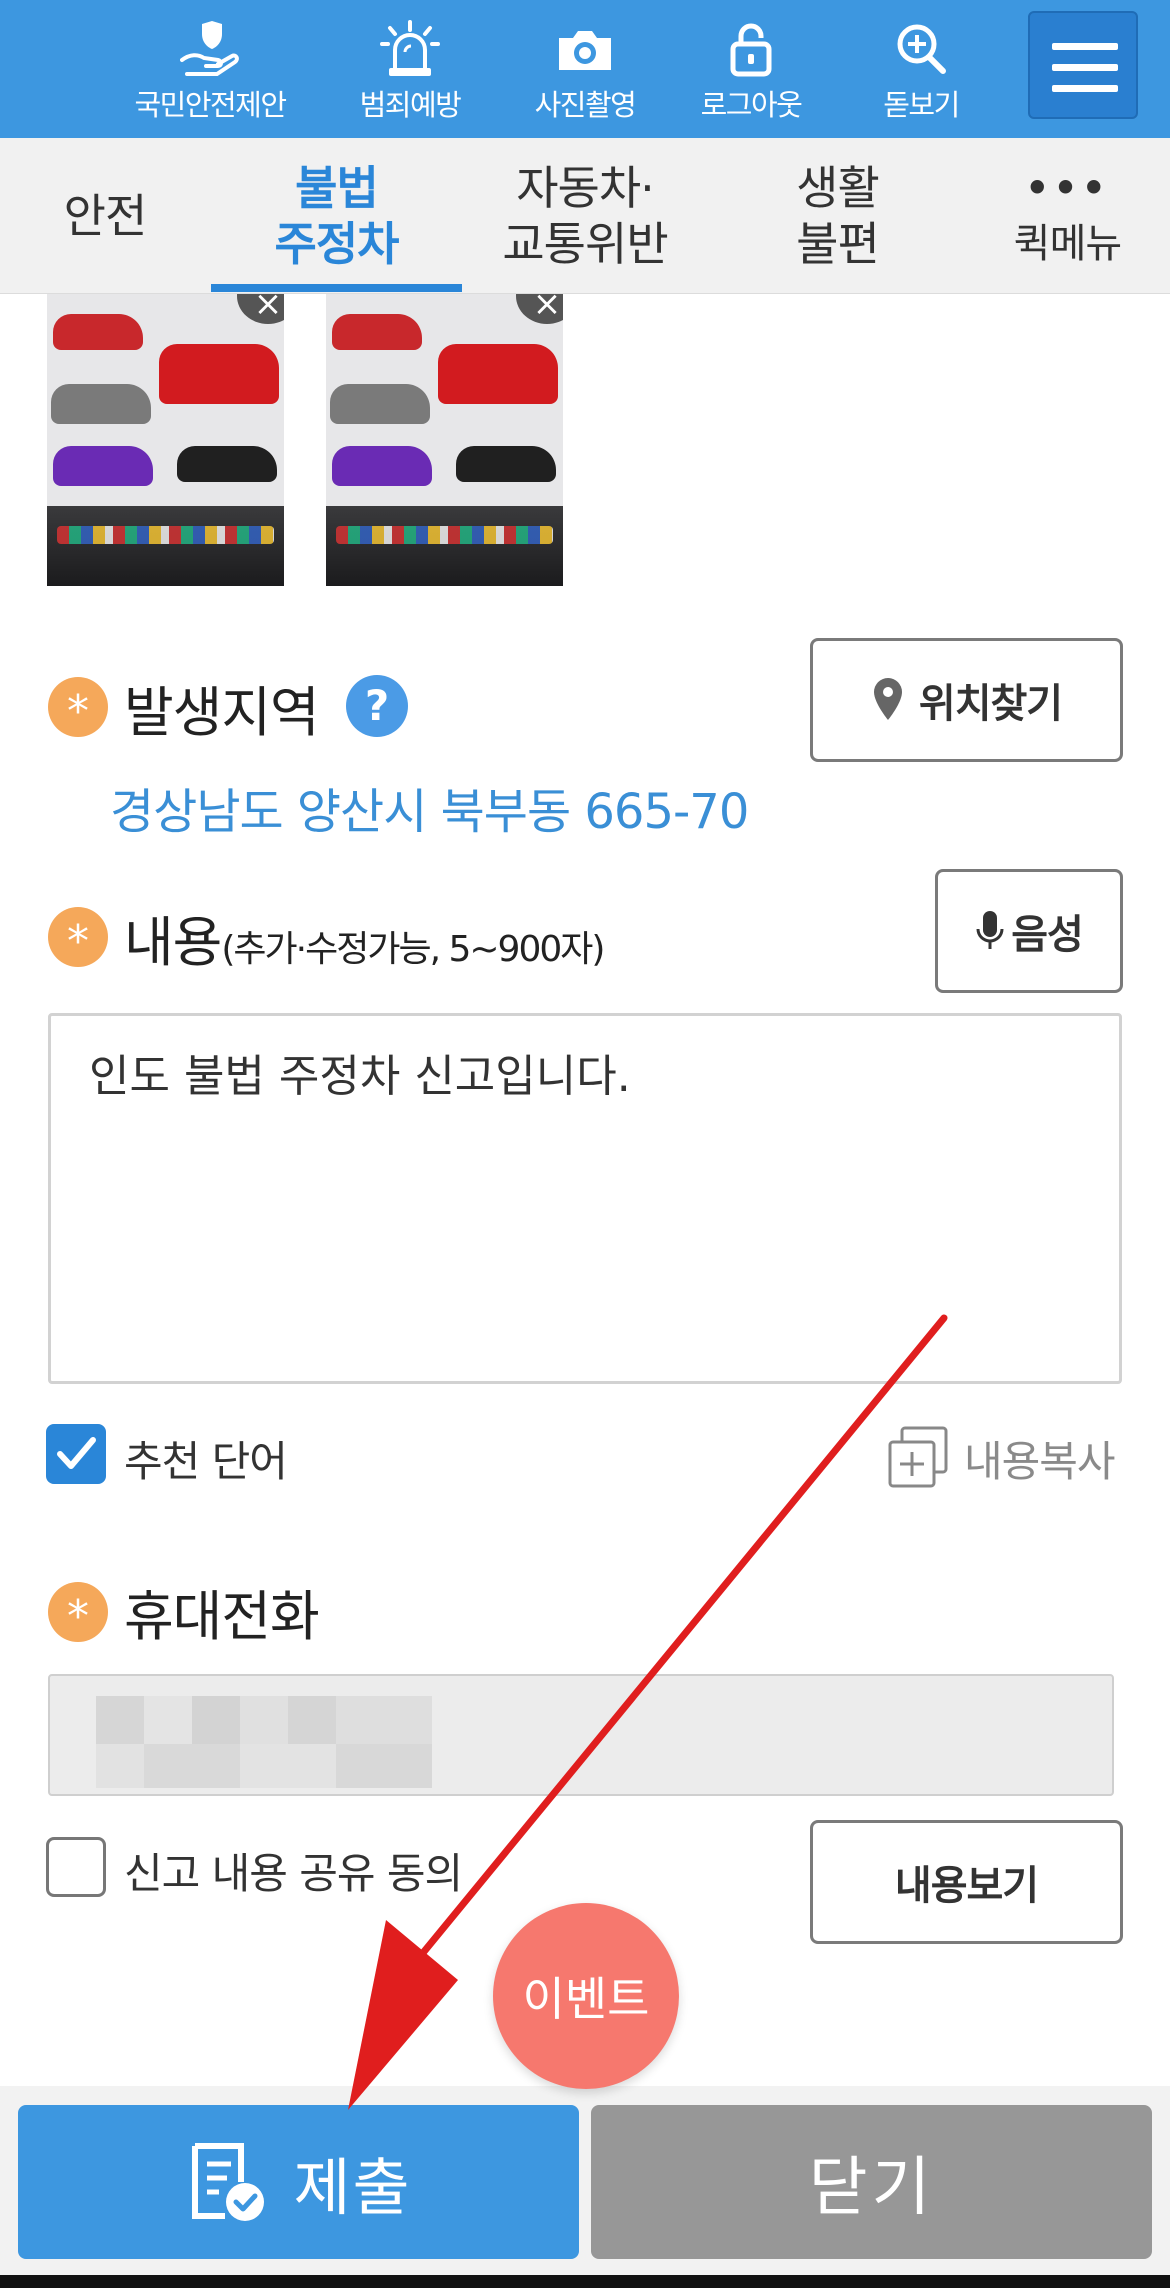 This screenshot has width=1170, height=2288. Describe the element at coordinates (1040, 1461) in the screenshot. I see `copy-content-label: 내용복사` at that location.